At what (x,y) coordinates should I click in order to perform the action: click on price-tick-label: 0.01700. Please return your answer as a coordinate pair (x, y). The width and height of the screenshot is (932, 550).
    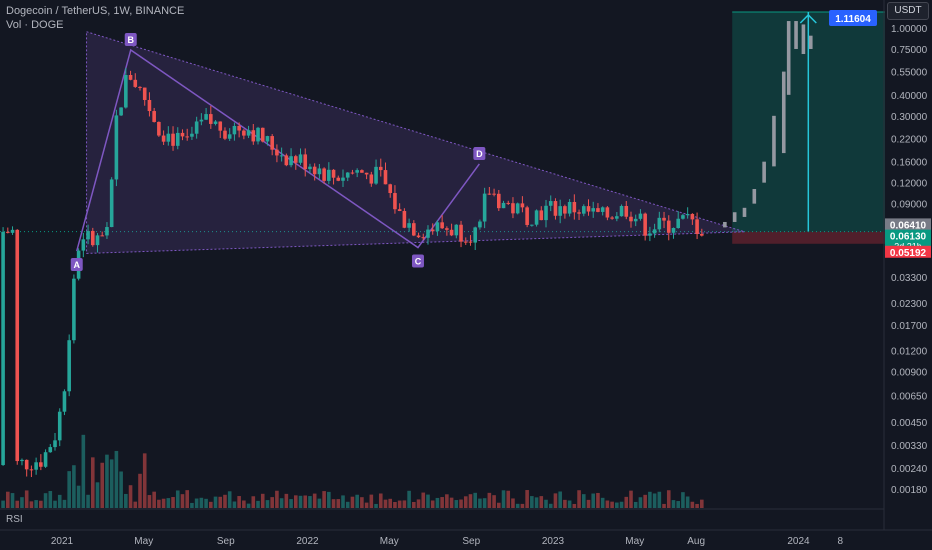
    Looking at the image, I should click on (909, 326).